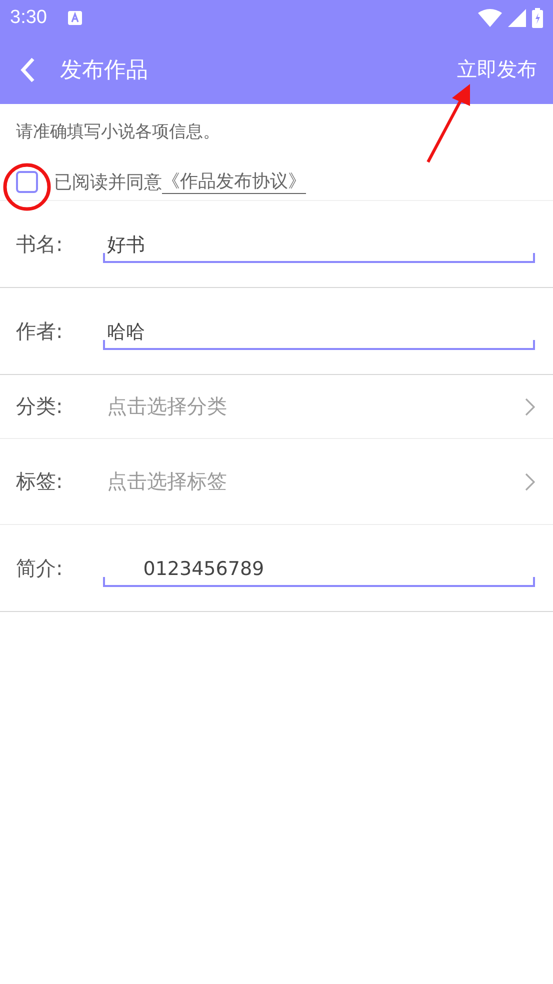 The image size is (553, 984). What do you see at coordinates (74, 18) in the screenshot?
I see `notification-icon` at bounding box center [74, 18].